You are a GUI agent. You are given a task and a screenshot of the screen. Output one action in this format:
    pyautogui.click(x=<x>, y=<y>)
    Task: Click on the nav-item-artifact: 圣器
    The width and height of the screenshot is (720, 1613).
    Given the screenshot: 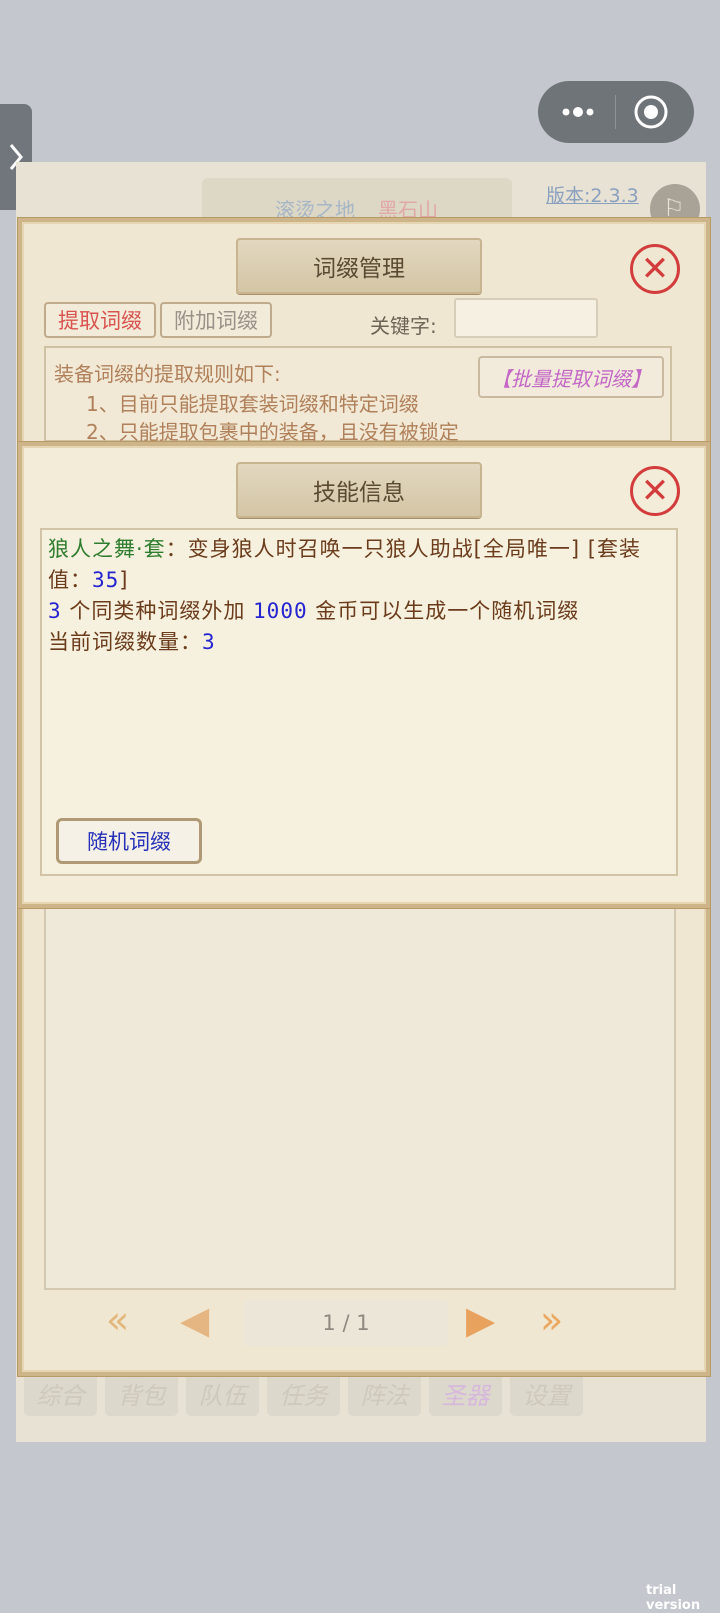 What is the action you would take?
    pyautogui.click(x=465, y=1393)
    